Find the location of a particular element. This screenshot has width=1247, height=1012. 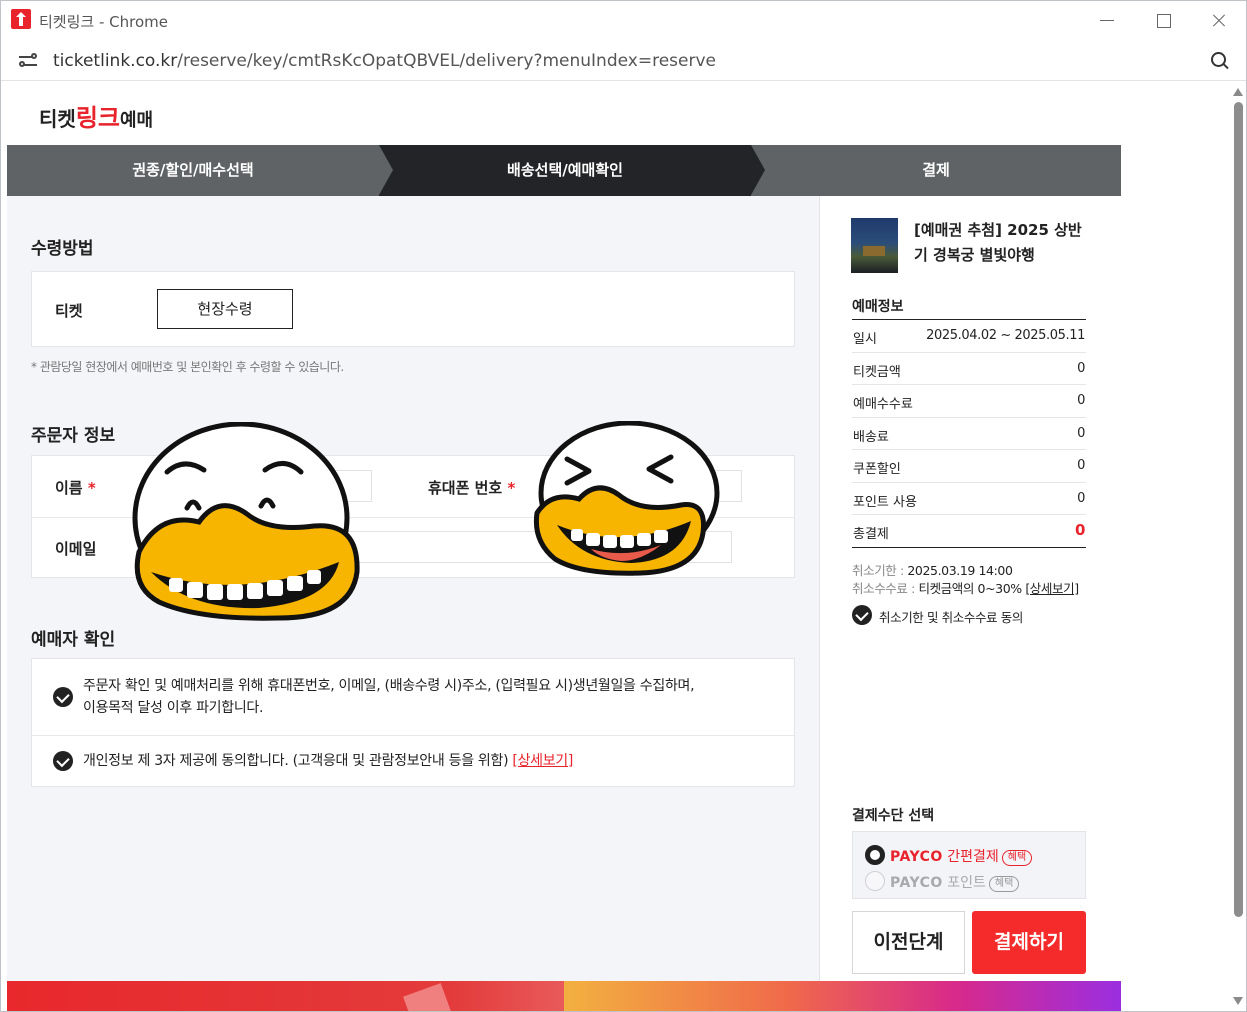

duck-sticker-smile is located at coordinates (246, 521).